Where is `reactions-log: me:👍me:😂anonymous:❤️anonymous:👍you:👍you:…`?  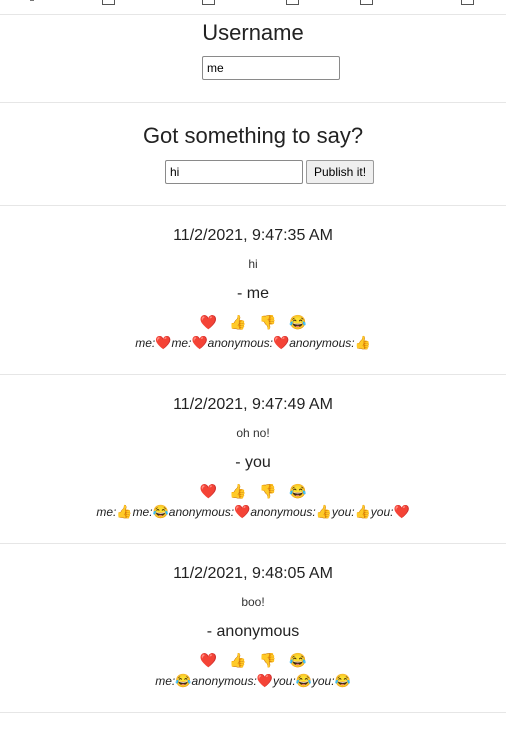 reactions-log: me:👍me:😂anonymous:❤️anonymous:👍you:👍you:… is located at coordinates (253, 512).